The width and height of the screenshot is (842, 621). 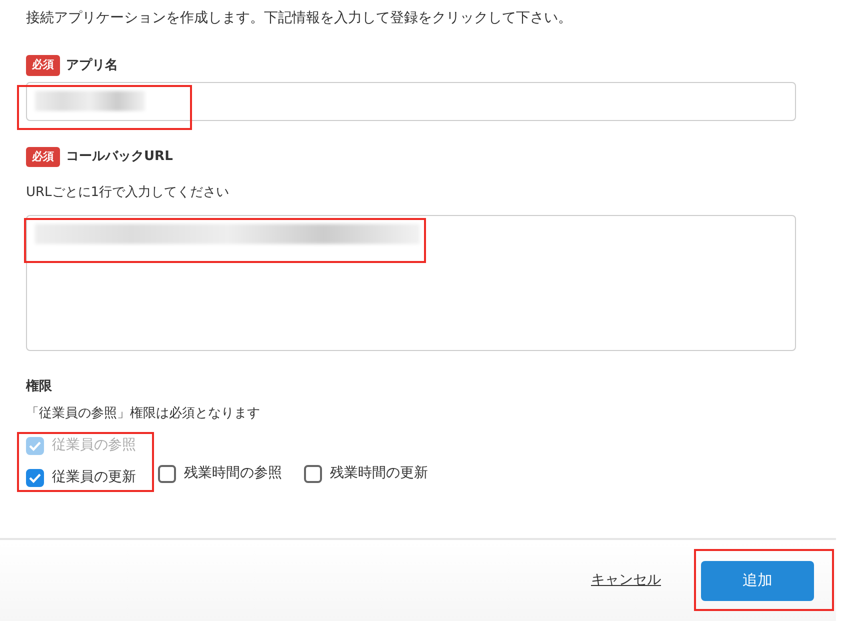 I want to click on intro-text: 接続アプリケーションを作成します。下記情報を入力して登録をクリックして下さい。, so click(x=299, y=18).